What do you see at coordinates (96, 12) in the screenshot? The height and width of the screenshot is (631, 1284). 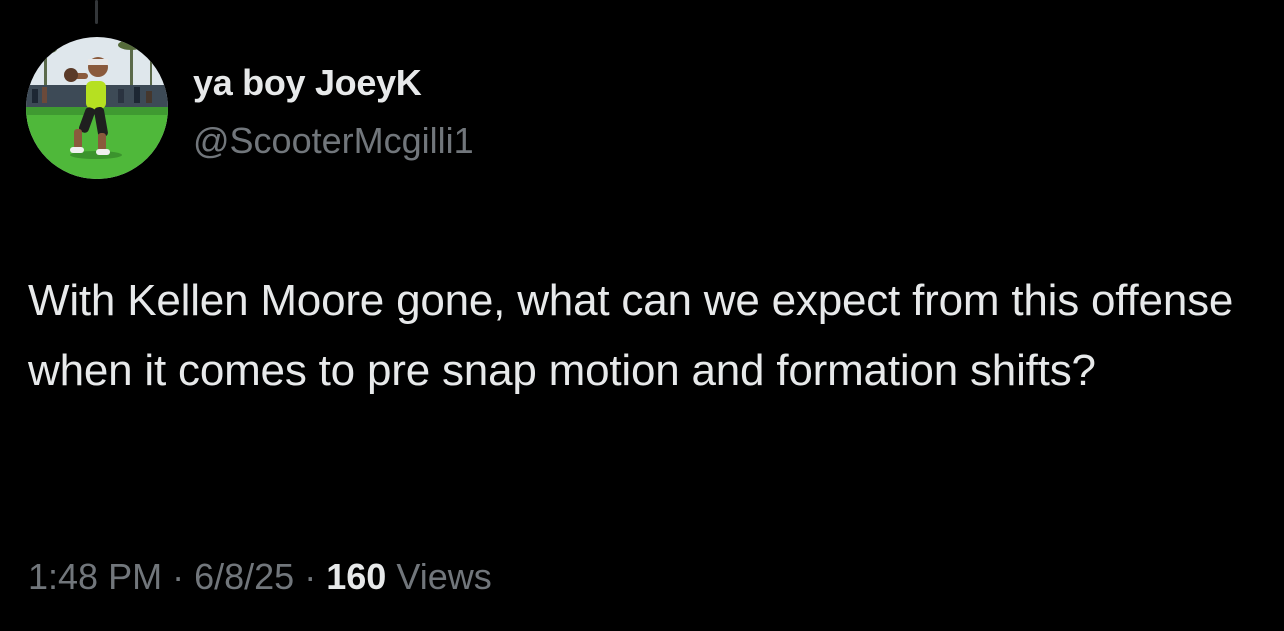 I see `thread-connector-line` at bounding box center [96, 12].